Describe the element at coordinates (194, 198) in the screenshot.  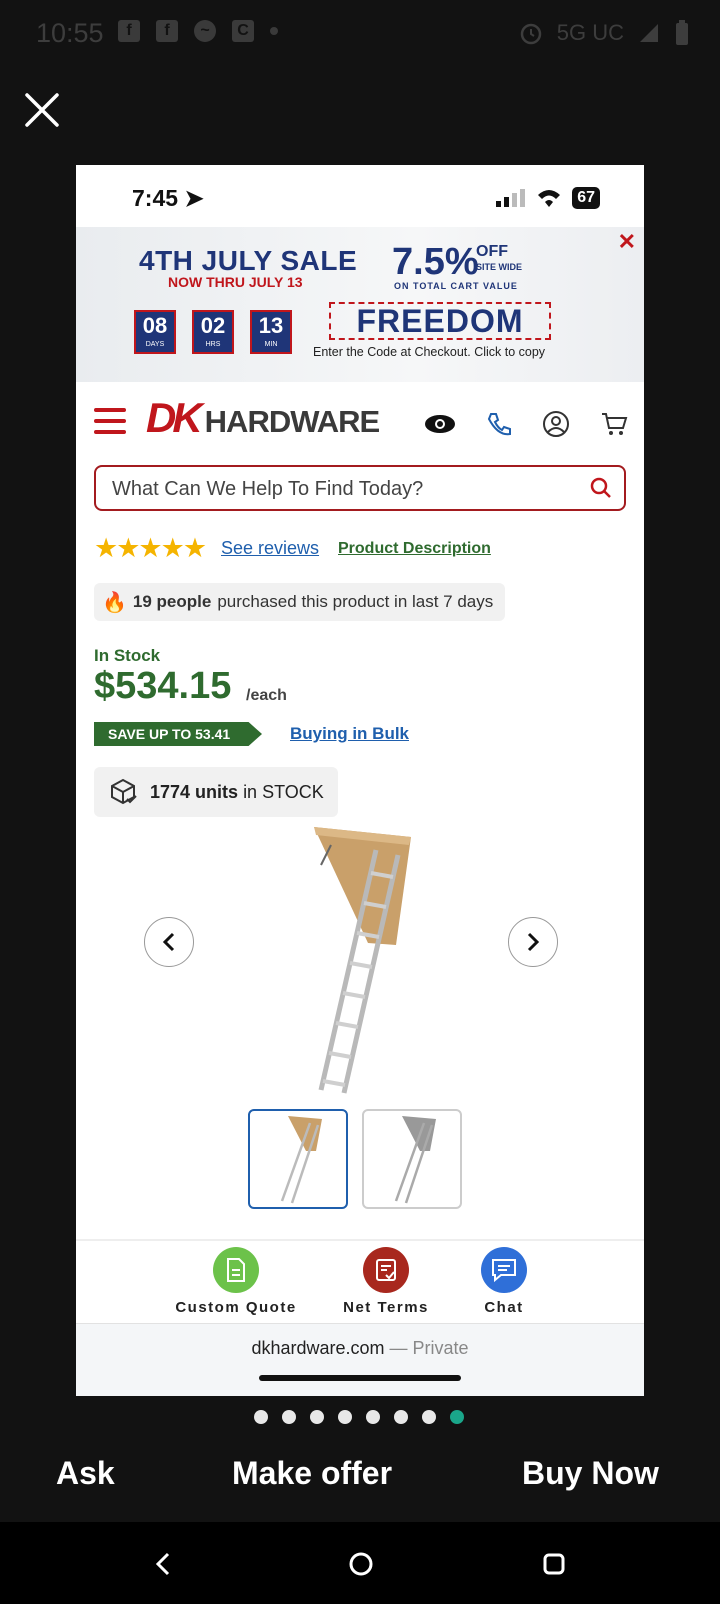
I see `location-arrow-icon: ➤` at that location.